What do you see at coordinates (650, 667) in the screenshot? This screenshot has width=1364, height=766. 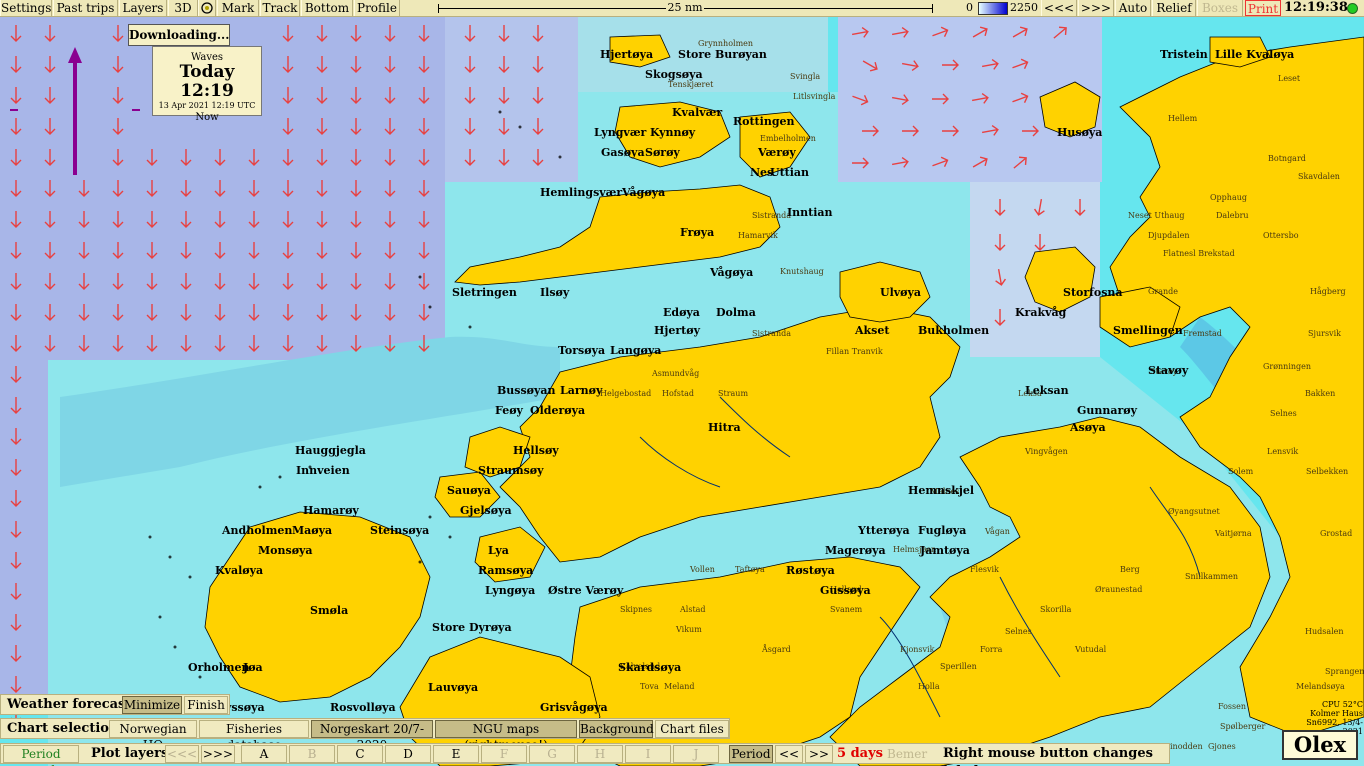 I see `place-label: Skardsøya` at bounding box center [650, 667].